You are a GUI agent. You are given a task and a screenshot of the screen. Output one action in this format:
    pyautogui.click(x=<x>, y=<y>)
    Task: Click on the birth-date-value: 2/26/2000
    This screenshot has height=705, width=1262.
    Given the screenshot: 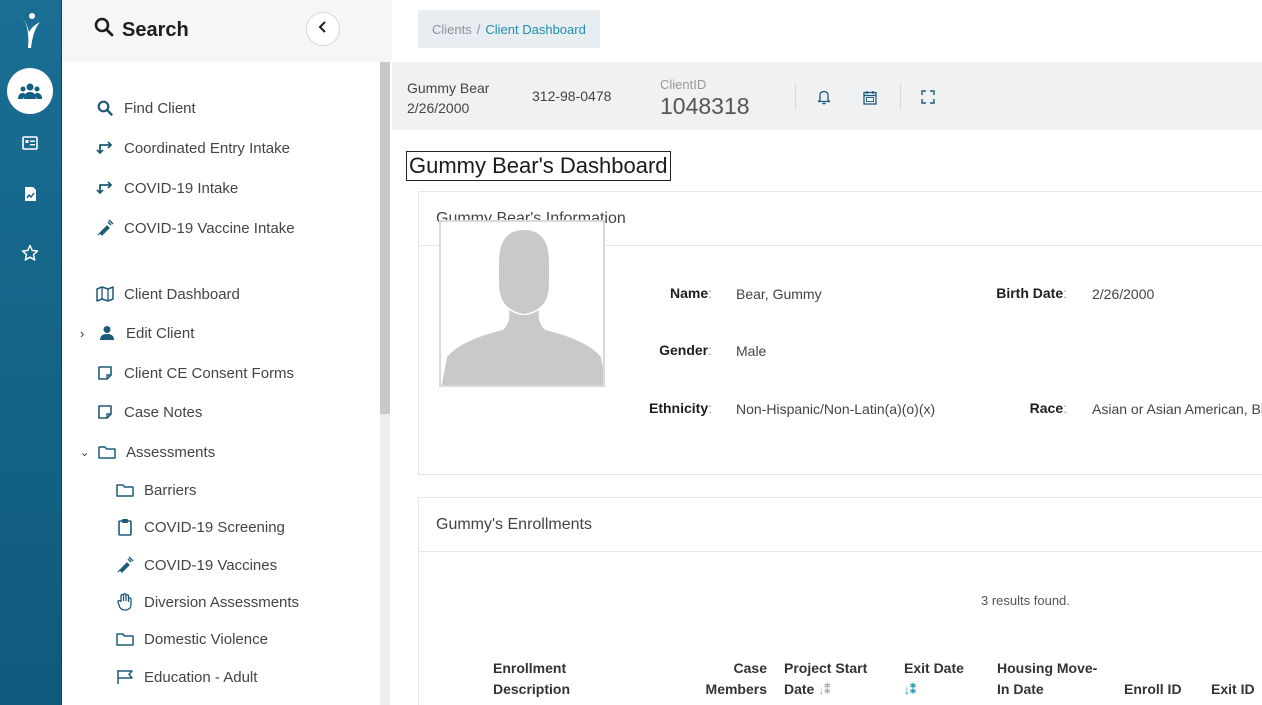 What is the action you would take?
    pyautogui.click(x=1123, y=294)
    